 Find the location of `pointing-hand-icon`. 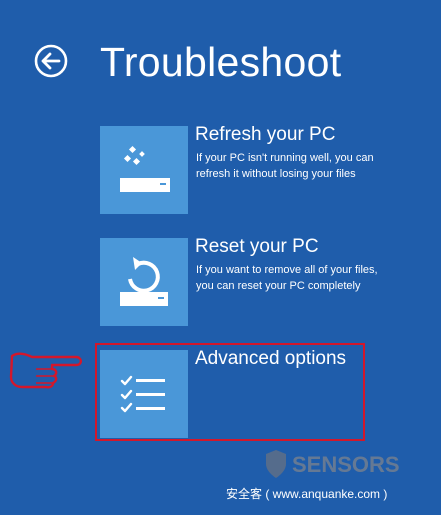

pointing-hand-icon is located at coordinates (46, 371).